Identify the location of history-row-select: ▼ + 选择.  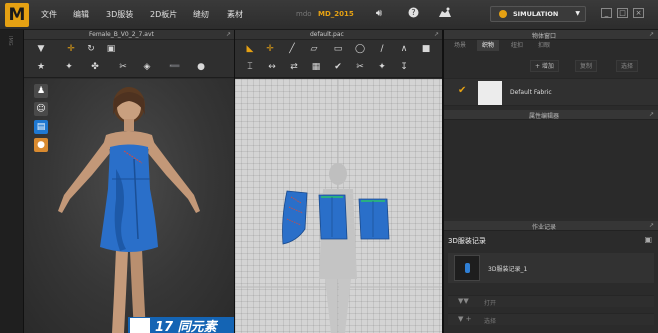
(551, 319).